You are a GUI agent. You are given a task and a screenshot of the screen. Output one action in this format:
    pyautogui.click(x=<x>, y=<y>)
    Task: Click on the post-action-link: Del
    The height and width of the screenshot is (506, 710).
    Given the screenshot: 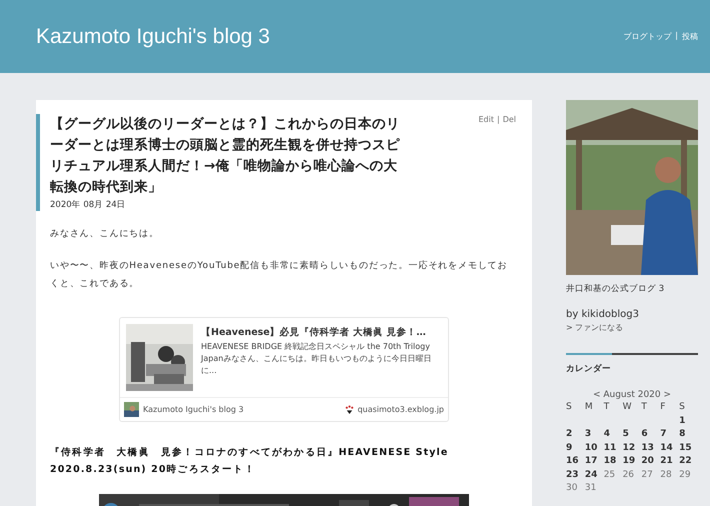 What is the action you would take?
    pyautogui.click(x=509, y=119)
    